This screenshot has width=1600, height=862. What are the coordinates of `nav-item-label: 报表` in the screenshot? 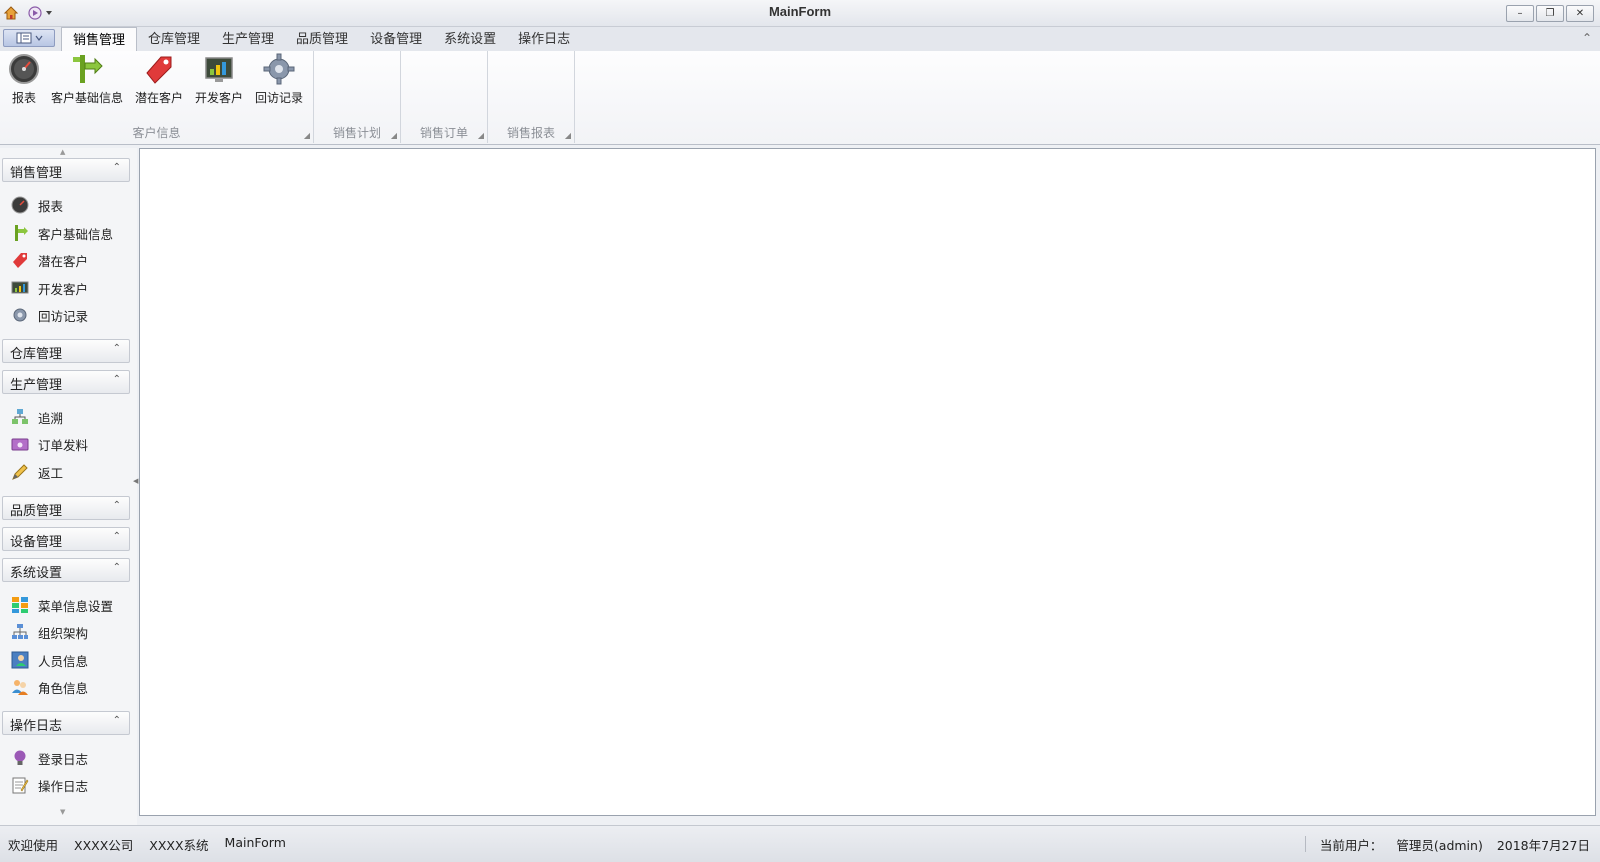 It's located at (51, 206).